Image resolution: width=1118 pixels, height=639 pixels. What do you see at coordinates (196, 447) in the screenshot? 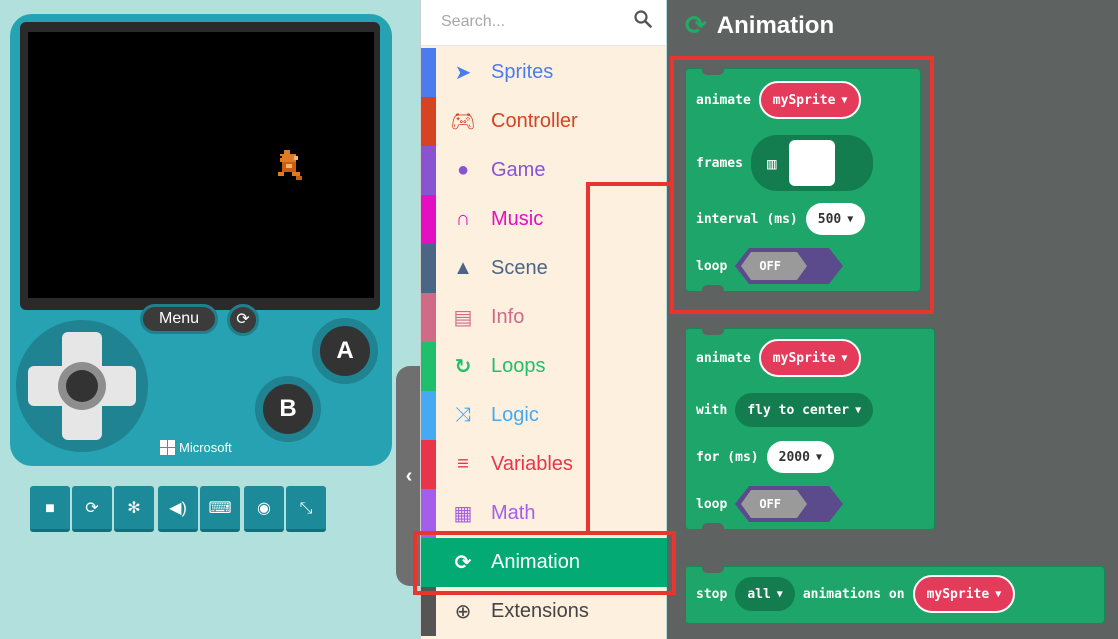
I see `microsoft-logo: Microsoft` at bounding box center [196, 447].